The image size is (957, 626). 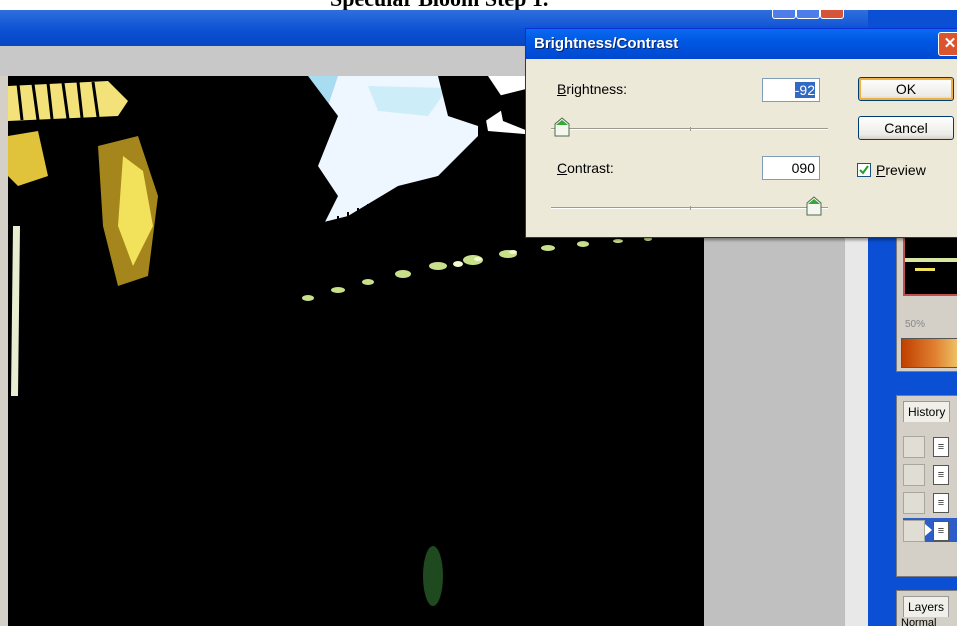 I want to click on thumbnail-image, so click(x=931, y=266).